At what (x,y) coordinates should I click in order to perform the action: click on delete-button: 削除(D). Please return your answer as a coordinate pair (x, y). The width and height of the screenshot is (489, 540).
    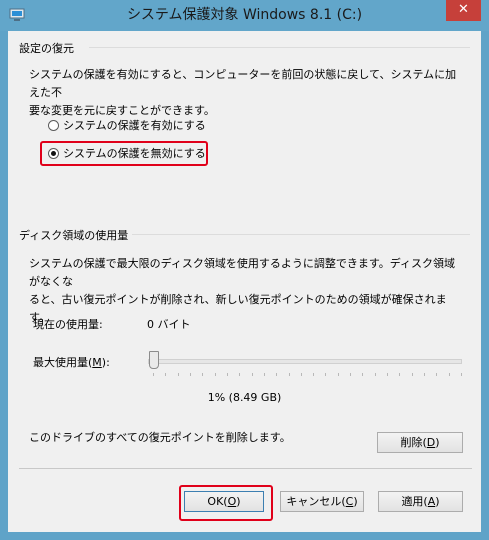
    Looking at the image, I should click on (420, 442).